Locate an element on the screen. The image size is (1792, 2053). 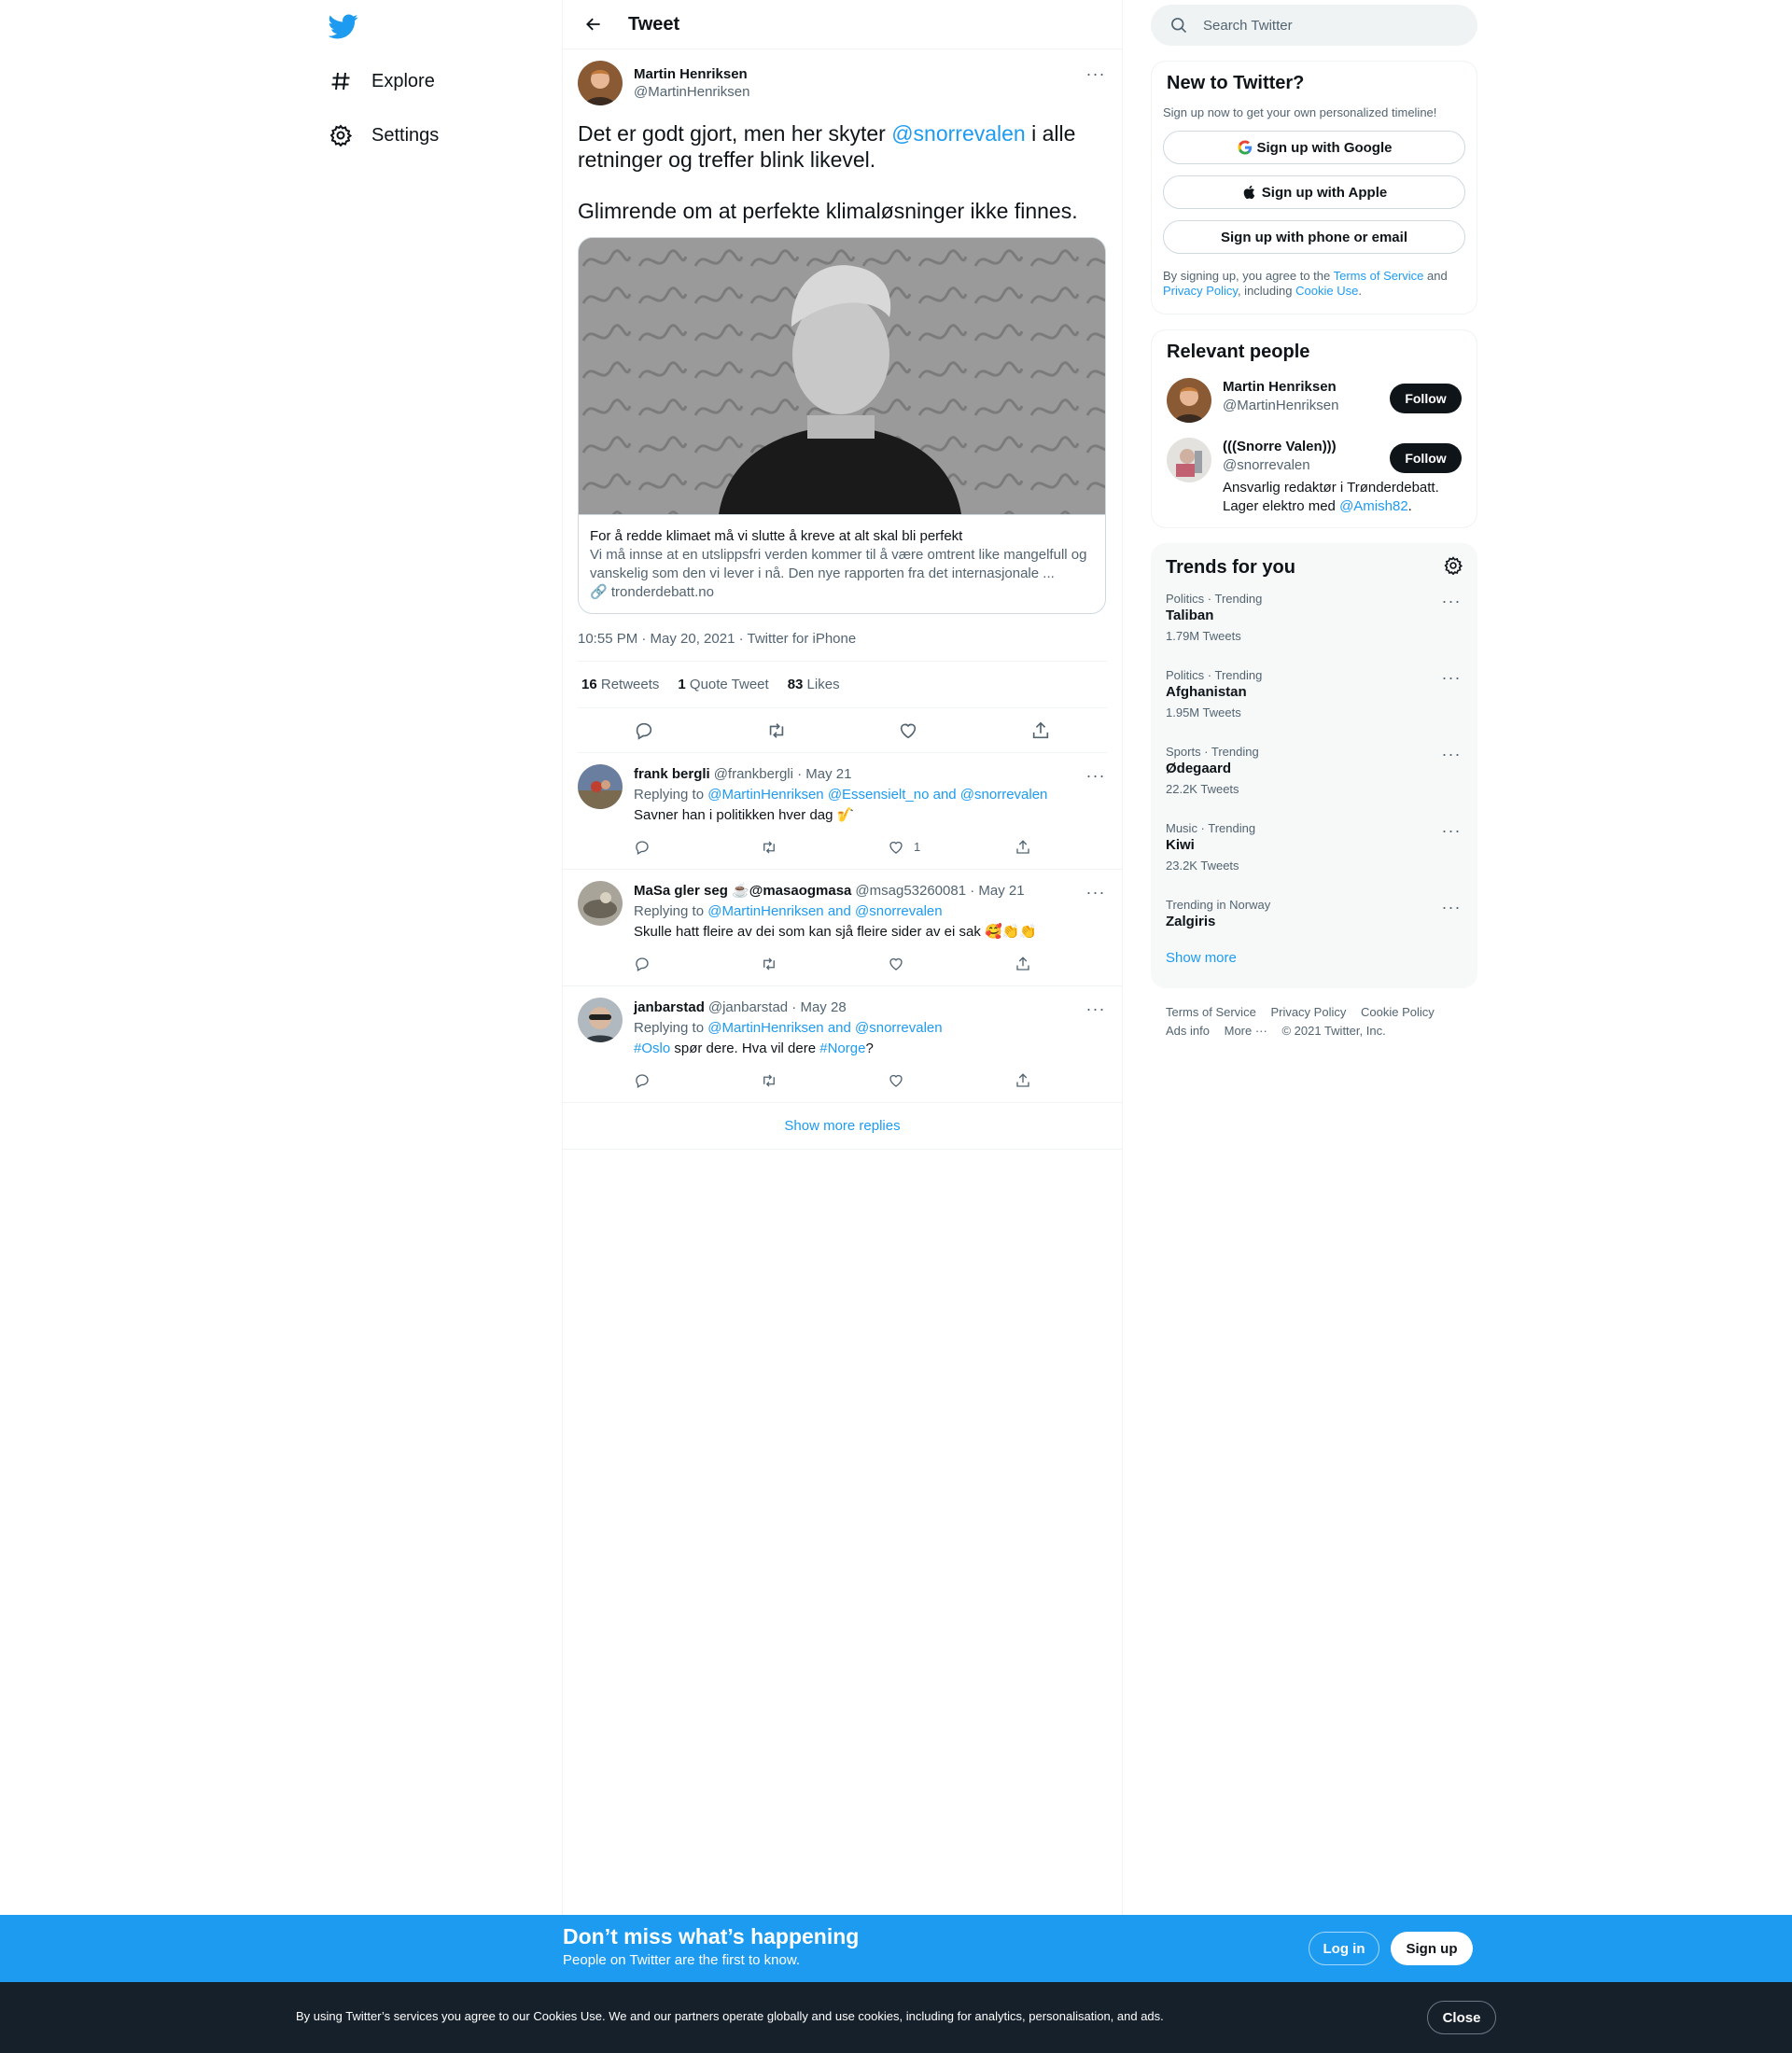
cookie-use-link: Cookie Use is located at coordinates (1326, 291).